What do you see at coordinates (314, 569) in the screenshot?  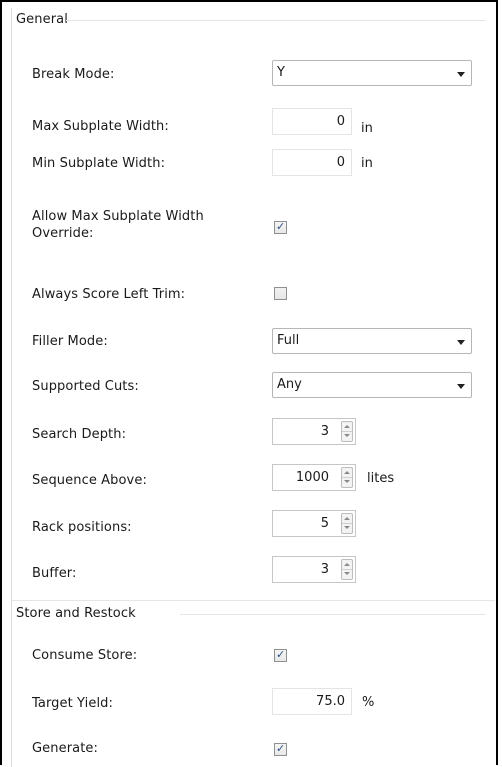 I see `buffer-stepper: 3` at bounding box center [314, 569].